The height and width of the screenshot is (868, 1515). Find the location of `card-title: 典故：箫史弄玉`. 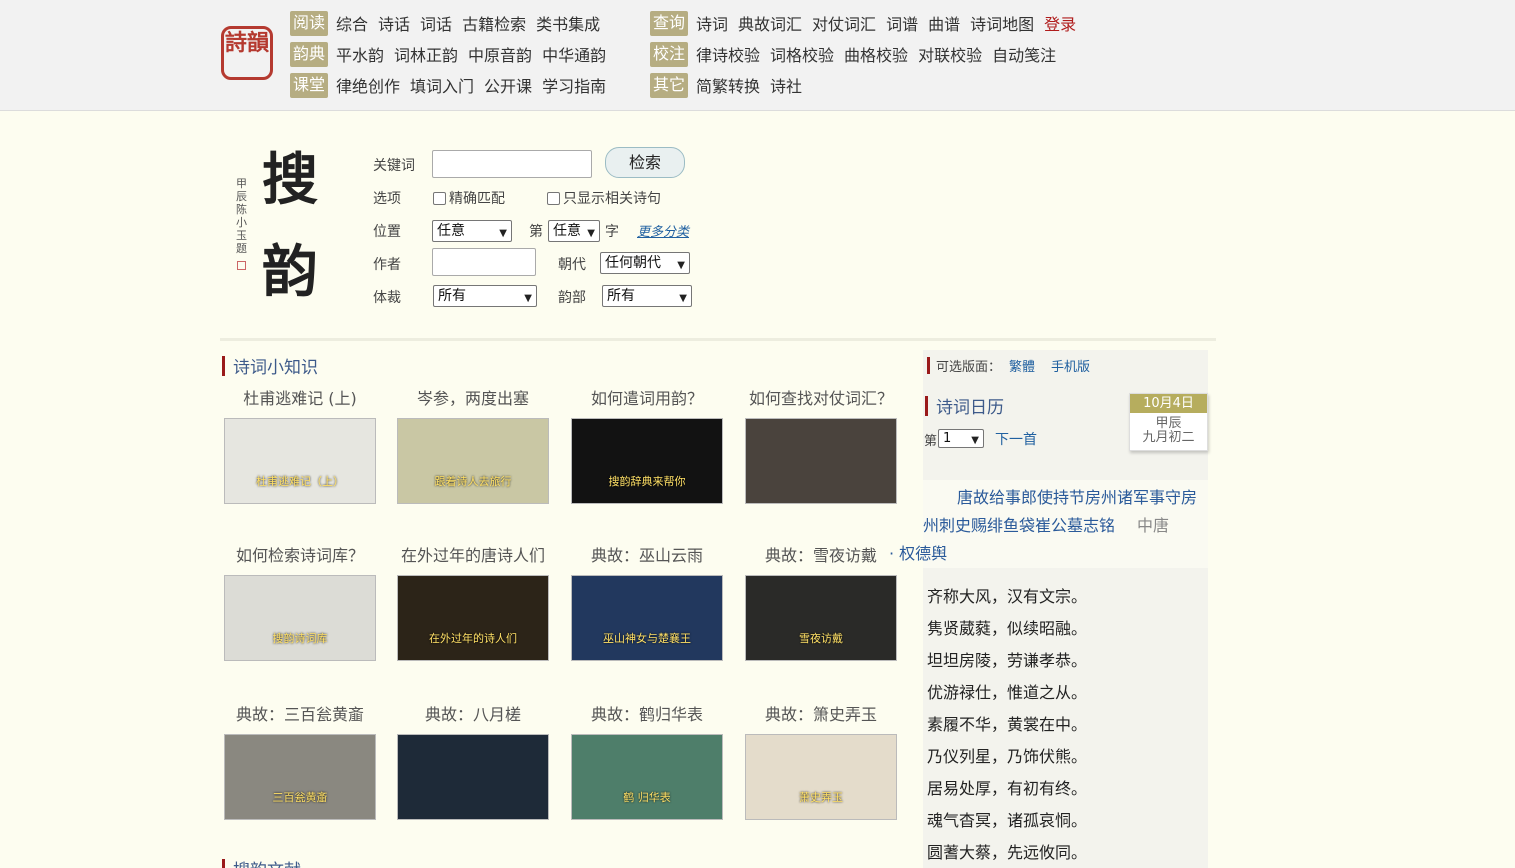

card-title: 典故：箫史弄玉 is located at coordinates (821, 715).